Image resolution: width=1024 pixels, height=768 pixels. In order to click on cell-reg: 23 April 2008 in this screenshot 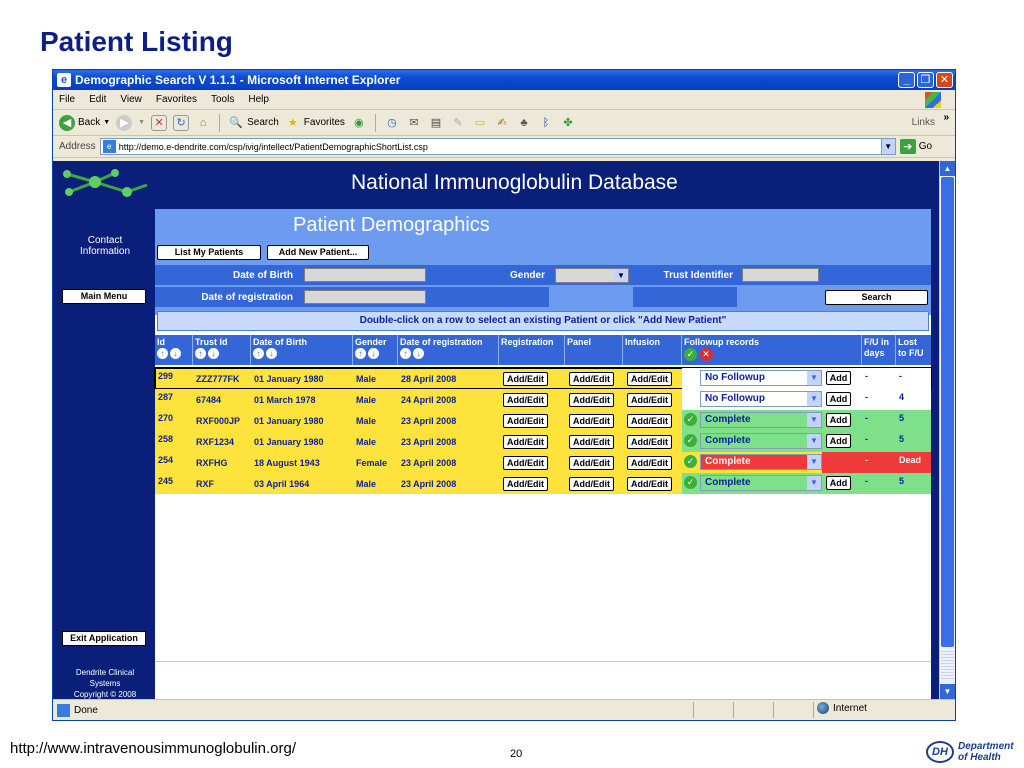, I will do `click(429, 483)`.